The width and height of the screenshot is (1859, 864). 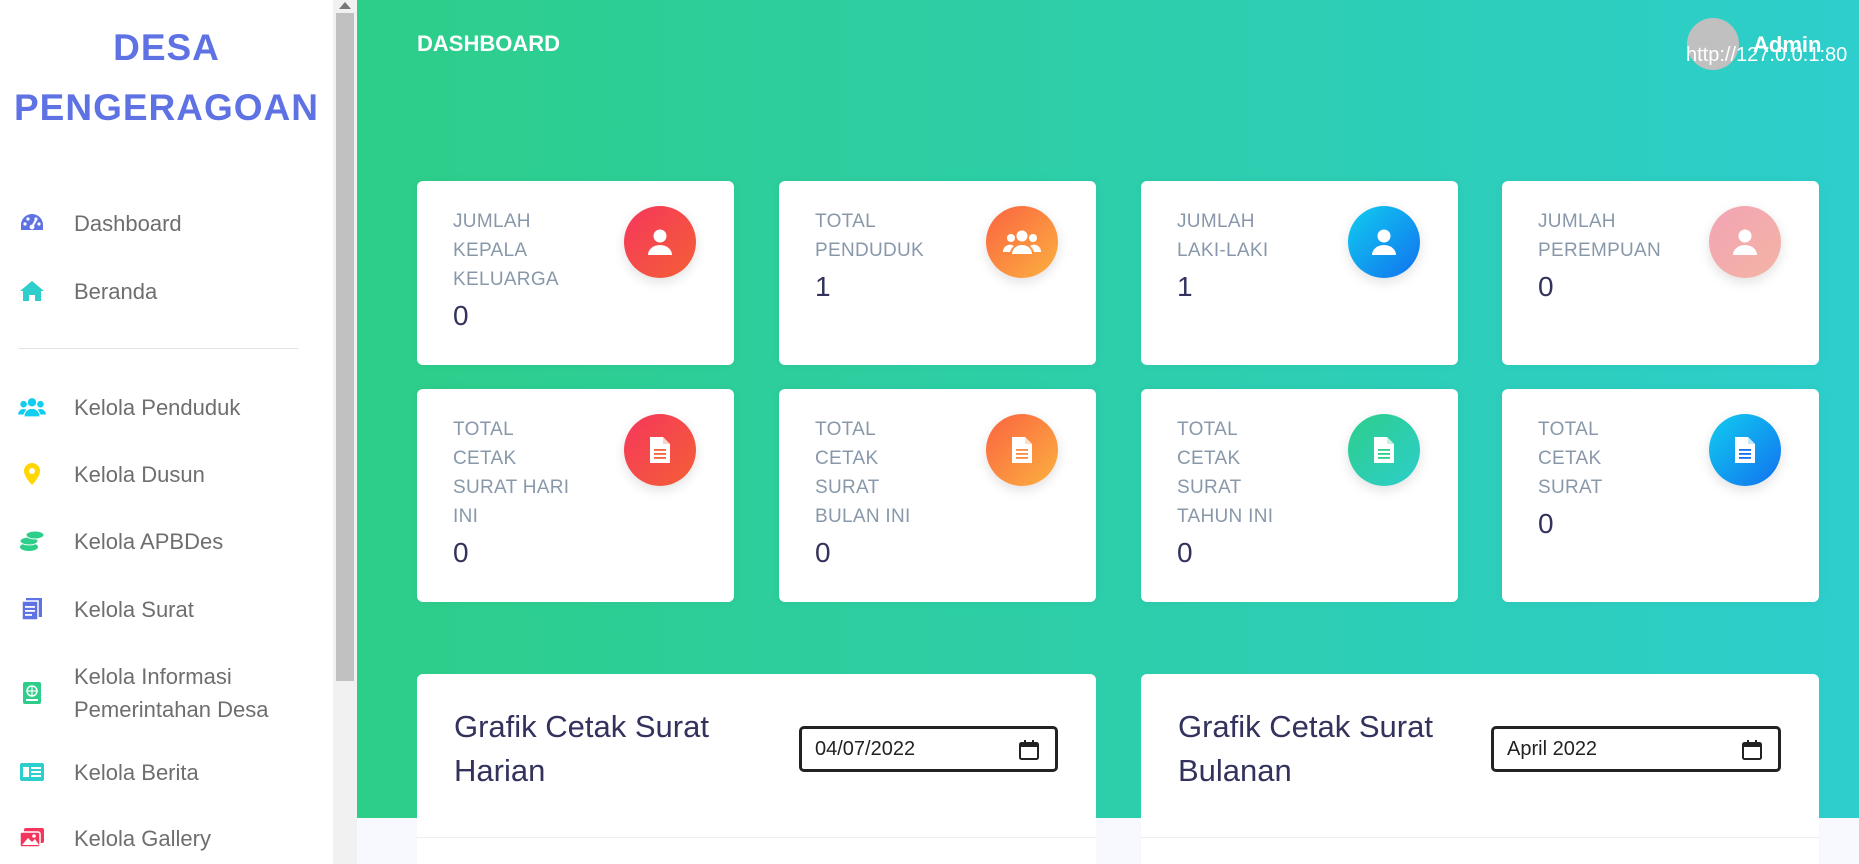 I want to click on brand-logo: DESA PENGERAGOAN, so click(x=166, y=78).